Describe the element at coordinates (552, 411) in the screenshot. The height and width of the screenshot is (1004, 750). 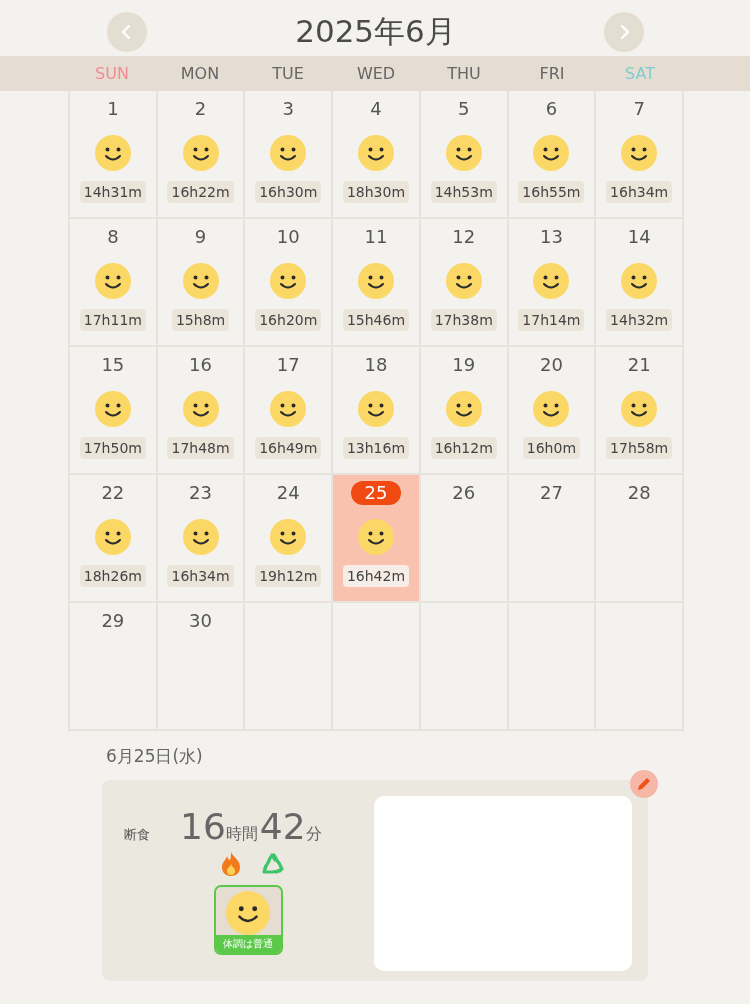
I see `day-cell: 20 16h0m` at that location.